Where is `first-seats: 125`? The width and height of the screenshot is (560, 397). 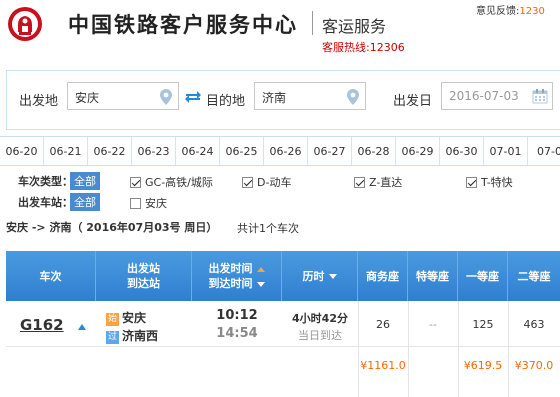 first-seats: 125 is located at coordinates (483, 324).